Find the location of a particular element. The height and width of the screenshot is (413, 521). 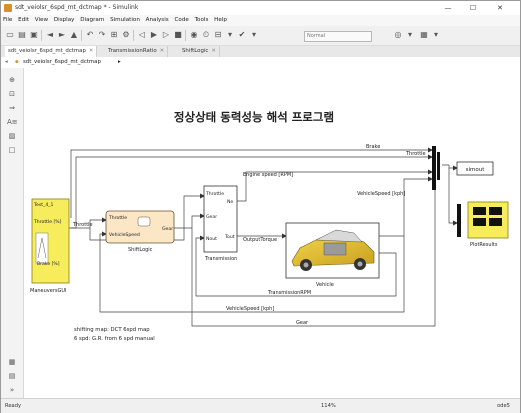

mux-block-secondary is located at coordinates (438, 166).